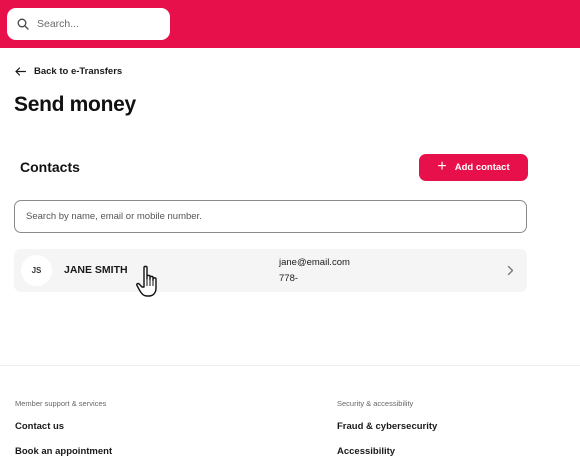  I want to click on footer-link-book-appointment: Book an appointment, so click(63, 451).